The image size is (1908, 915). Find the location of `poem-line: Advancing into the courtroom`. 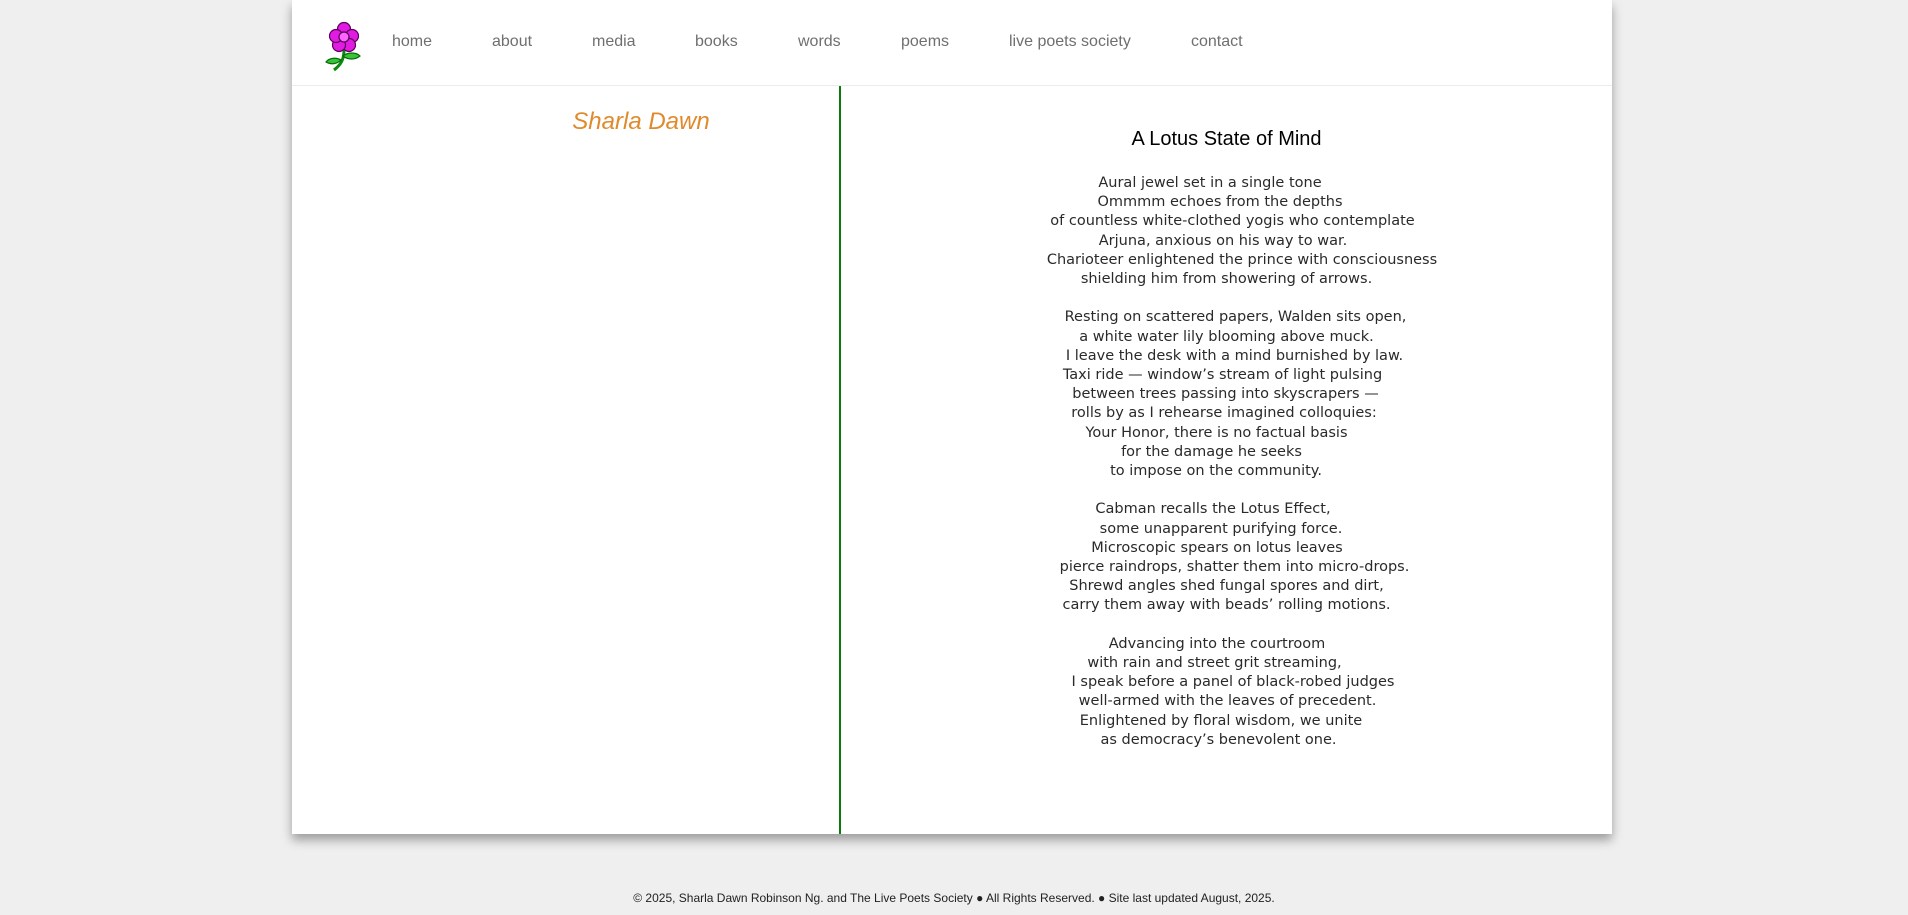

poem-line: Advancing into the courtroom is located at coordinates (1217, 643).